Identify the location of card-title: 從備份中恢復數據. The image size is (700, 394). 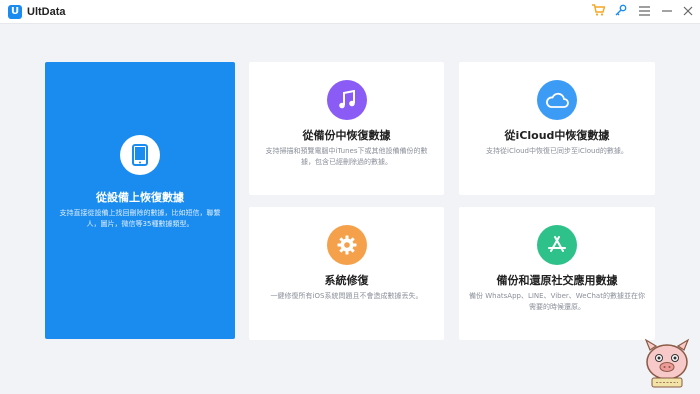
(346, 135).